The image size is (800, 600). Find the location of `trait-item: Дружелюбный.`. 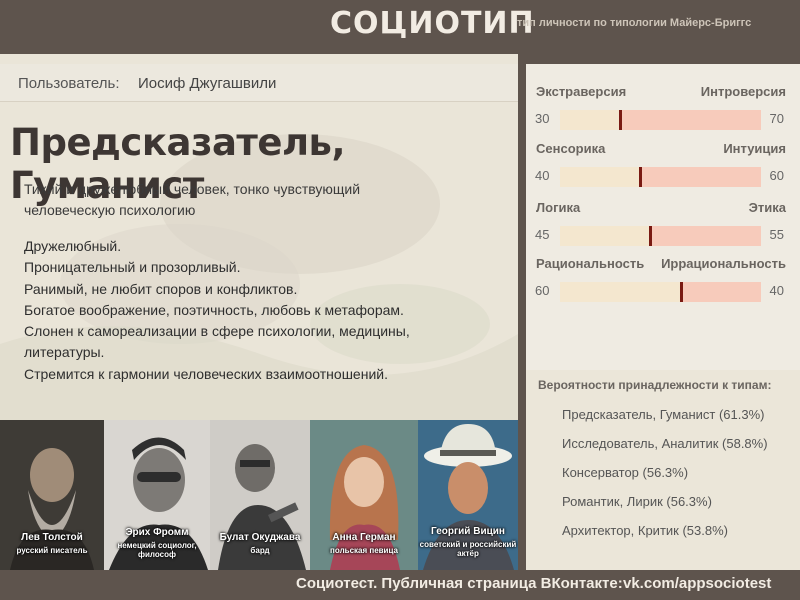

trait-item: Дружелюбный. is located at coordinates (73, 246).